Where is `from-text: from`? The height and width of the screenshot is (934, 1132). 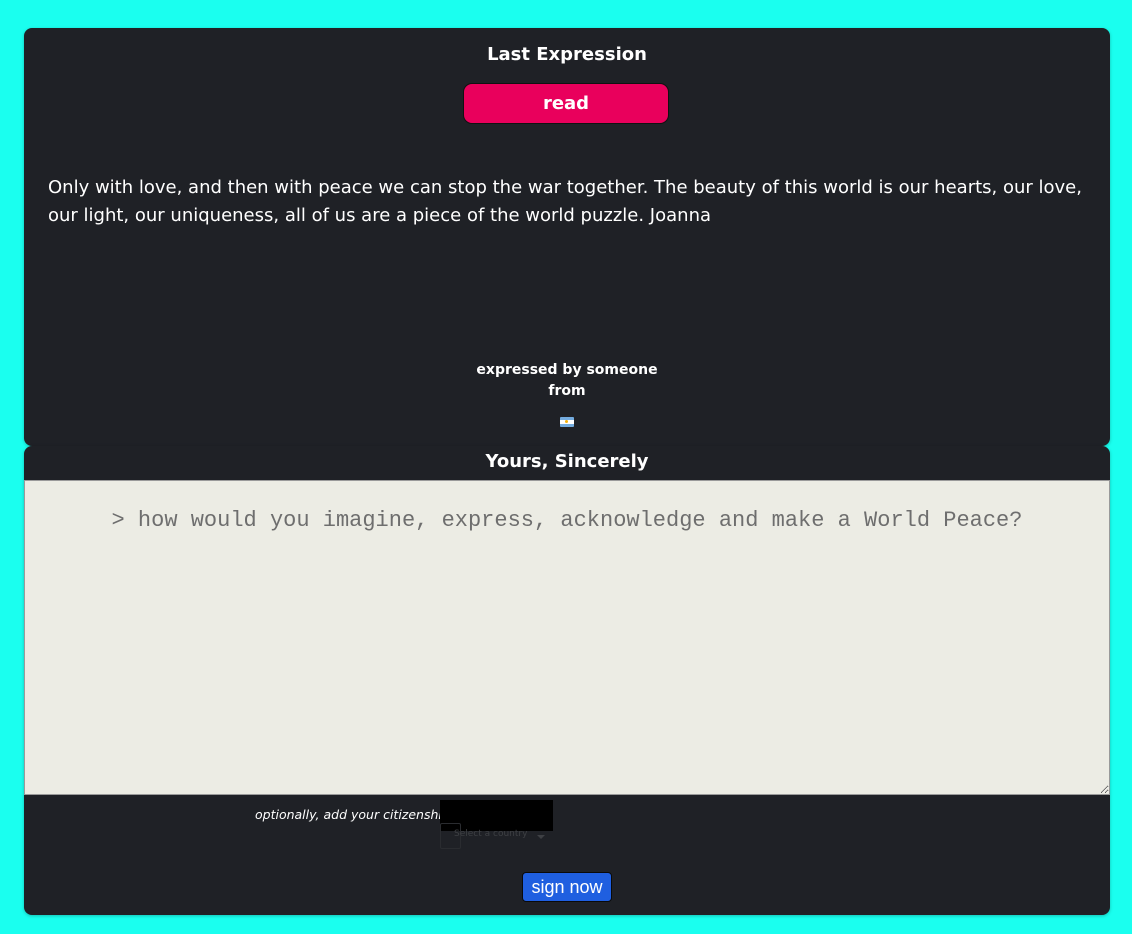 from-text: from is located at coordinates (567, 391).